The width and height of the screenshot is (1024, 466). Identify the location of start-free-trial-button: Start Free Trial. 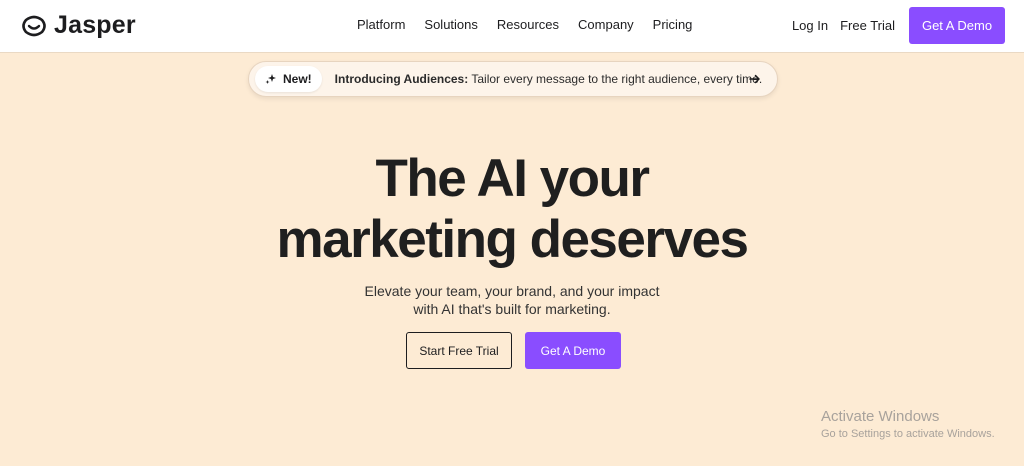
(459, 350).